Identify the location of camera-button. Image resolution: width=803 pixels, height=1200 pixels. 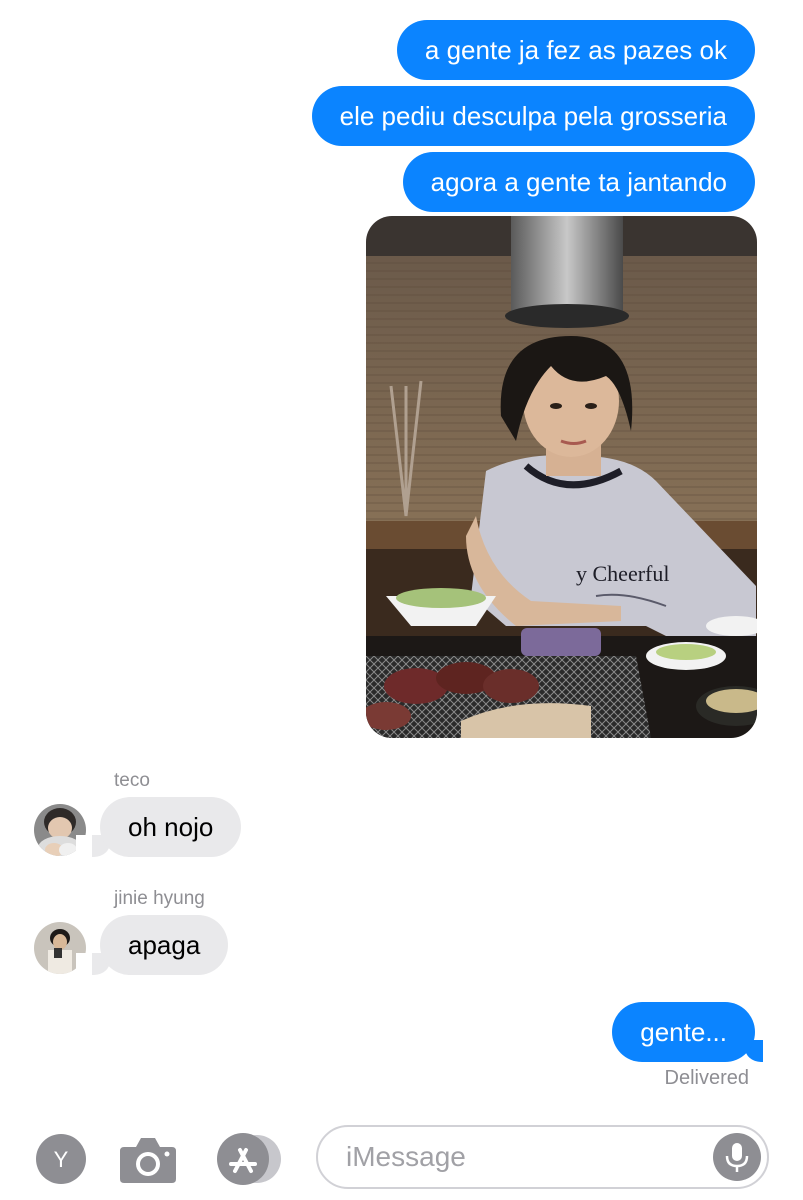
(148, 1159).